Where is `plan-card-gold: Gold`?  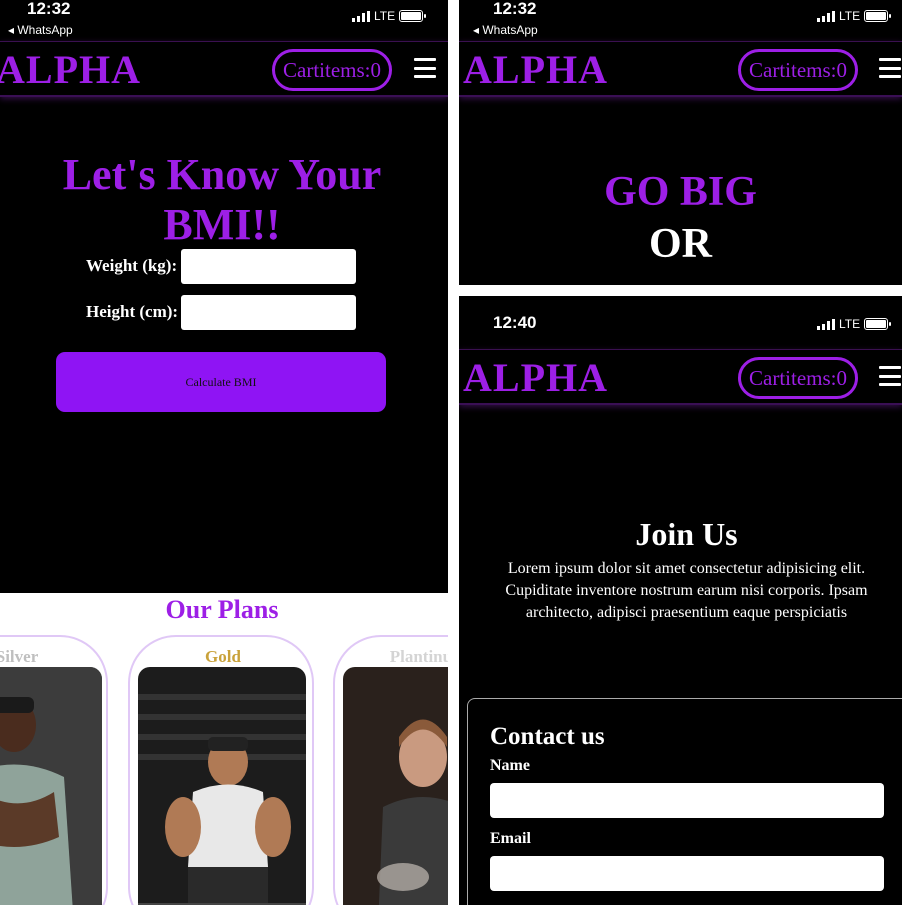
plan-card-gold: Gold is located at coordinates (221, 770).